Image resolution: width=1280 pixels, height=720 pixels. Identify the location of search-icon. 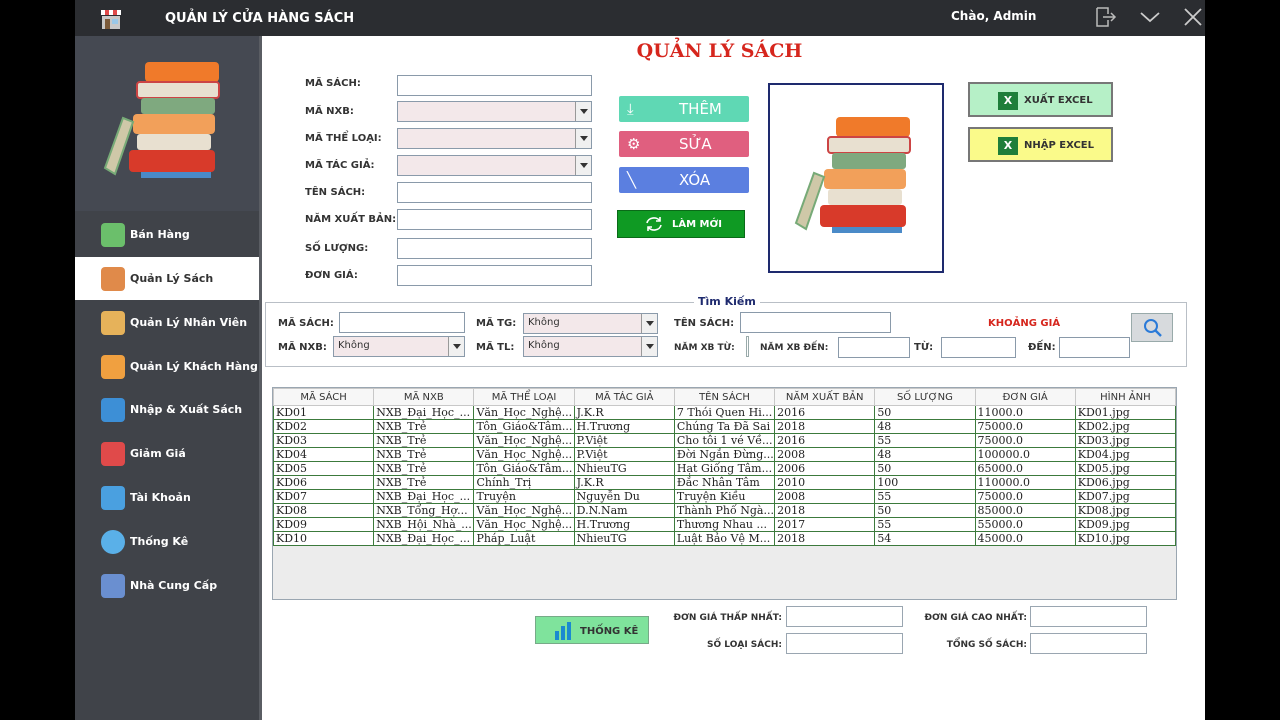
(1153, 328).